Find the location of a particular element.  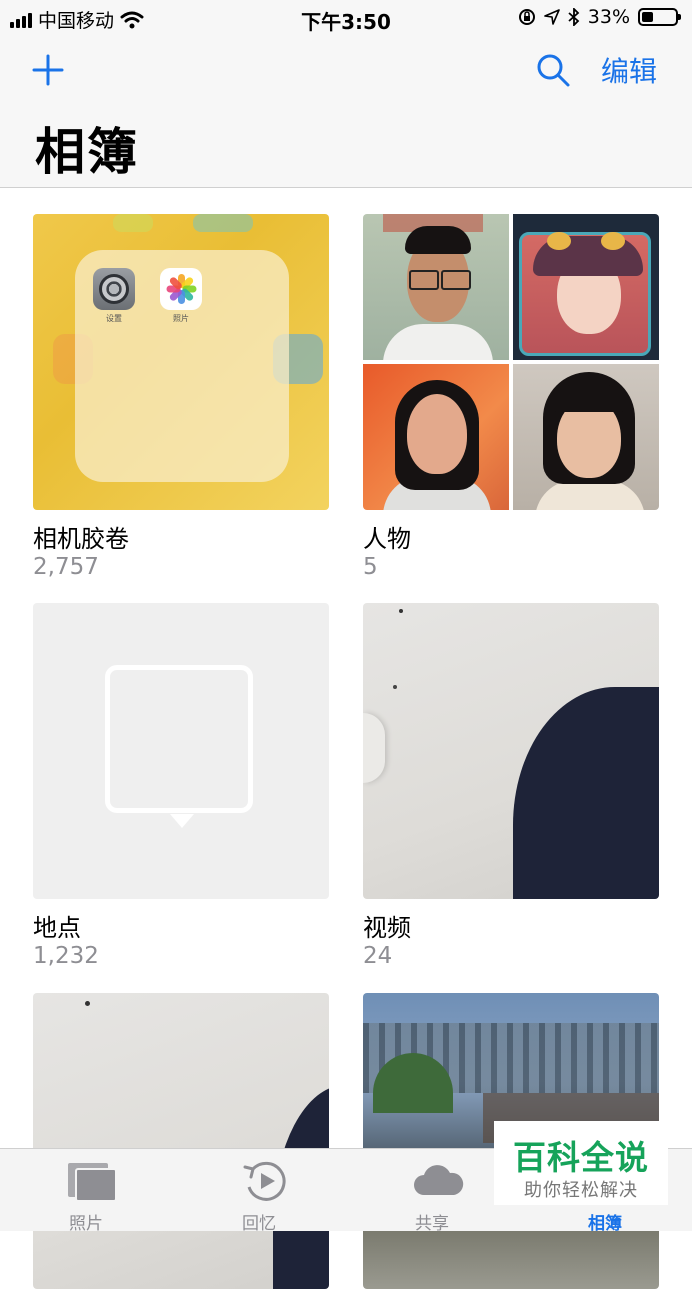

album-videos: 视频 24 is located at coordinates (511, 786).